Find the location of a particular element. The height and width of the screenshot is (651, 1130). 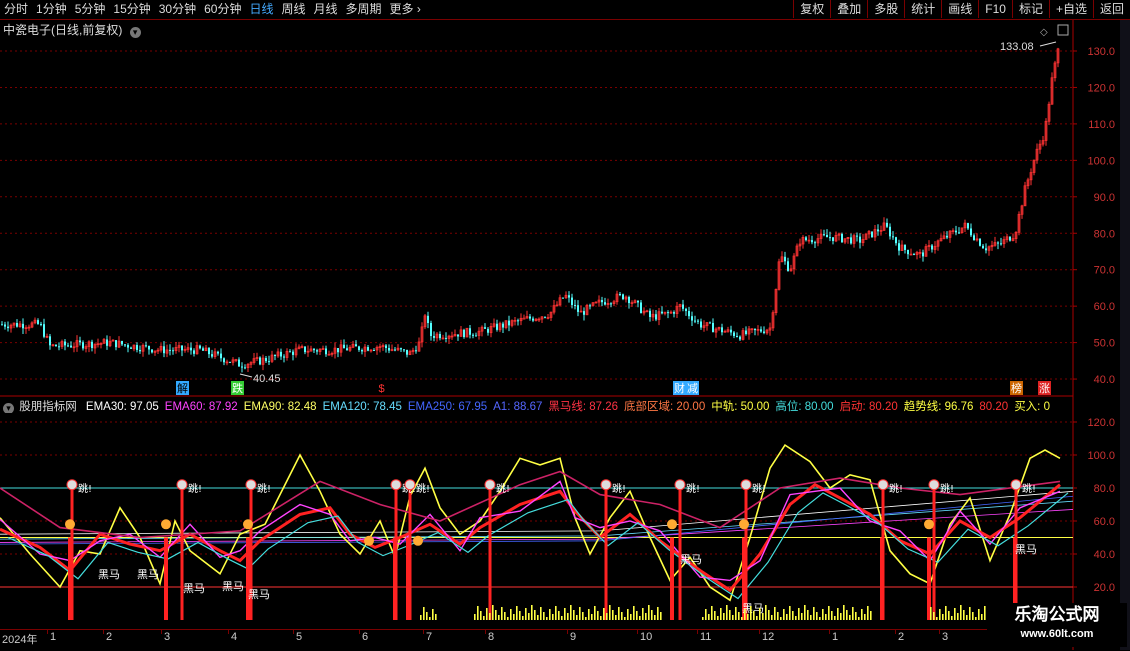

watermark: 乐淘公式网 www.60lt.com is located at coordinates (1057, 625).